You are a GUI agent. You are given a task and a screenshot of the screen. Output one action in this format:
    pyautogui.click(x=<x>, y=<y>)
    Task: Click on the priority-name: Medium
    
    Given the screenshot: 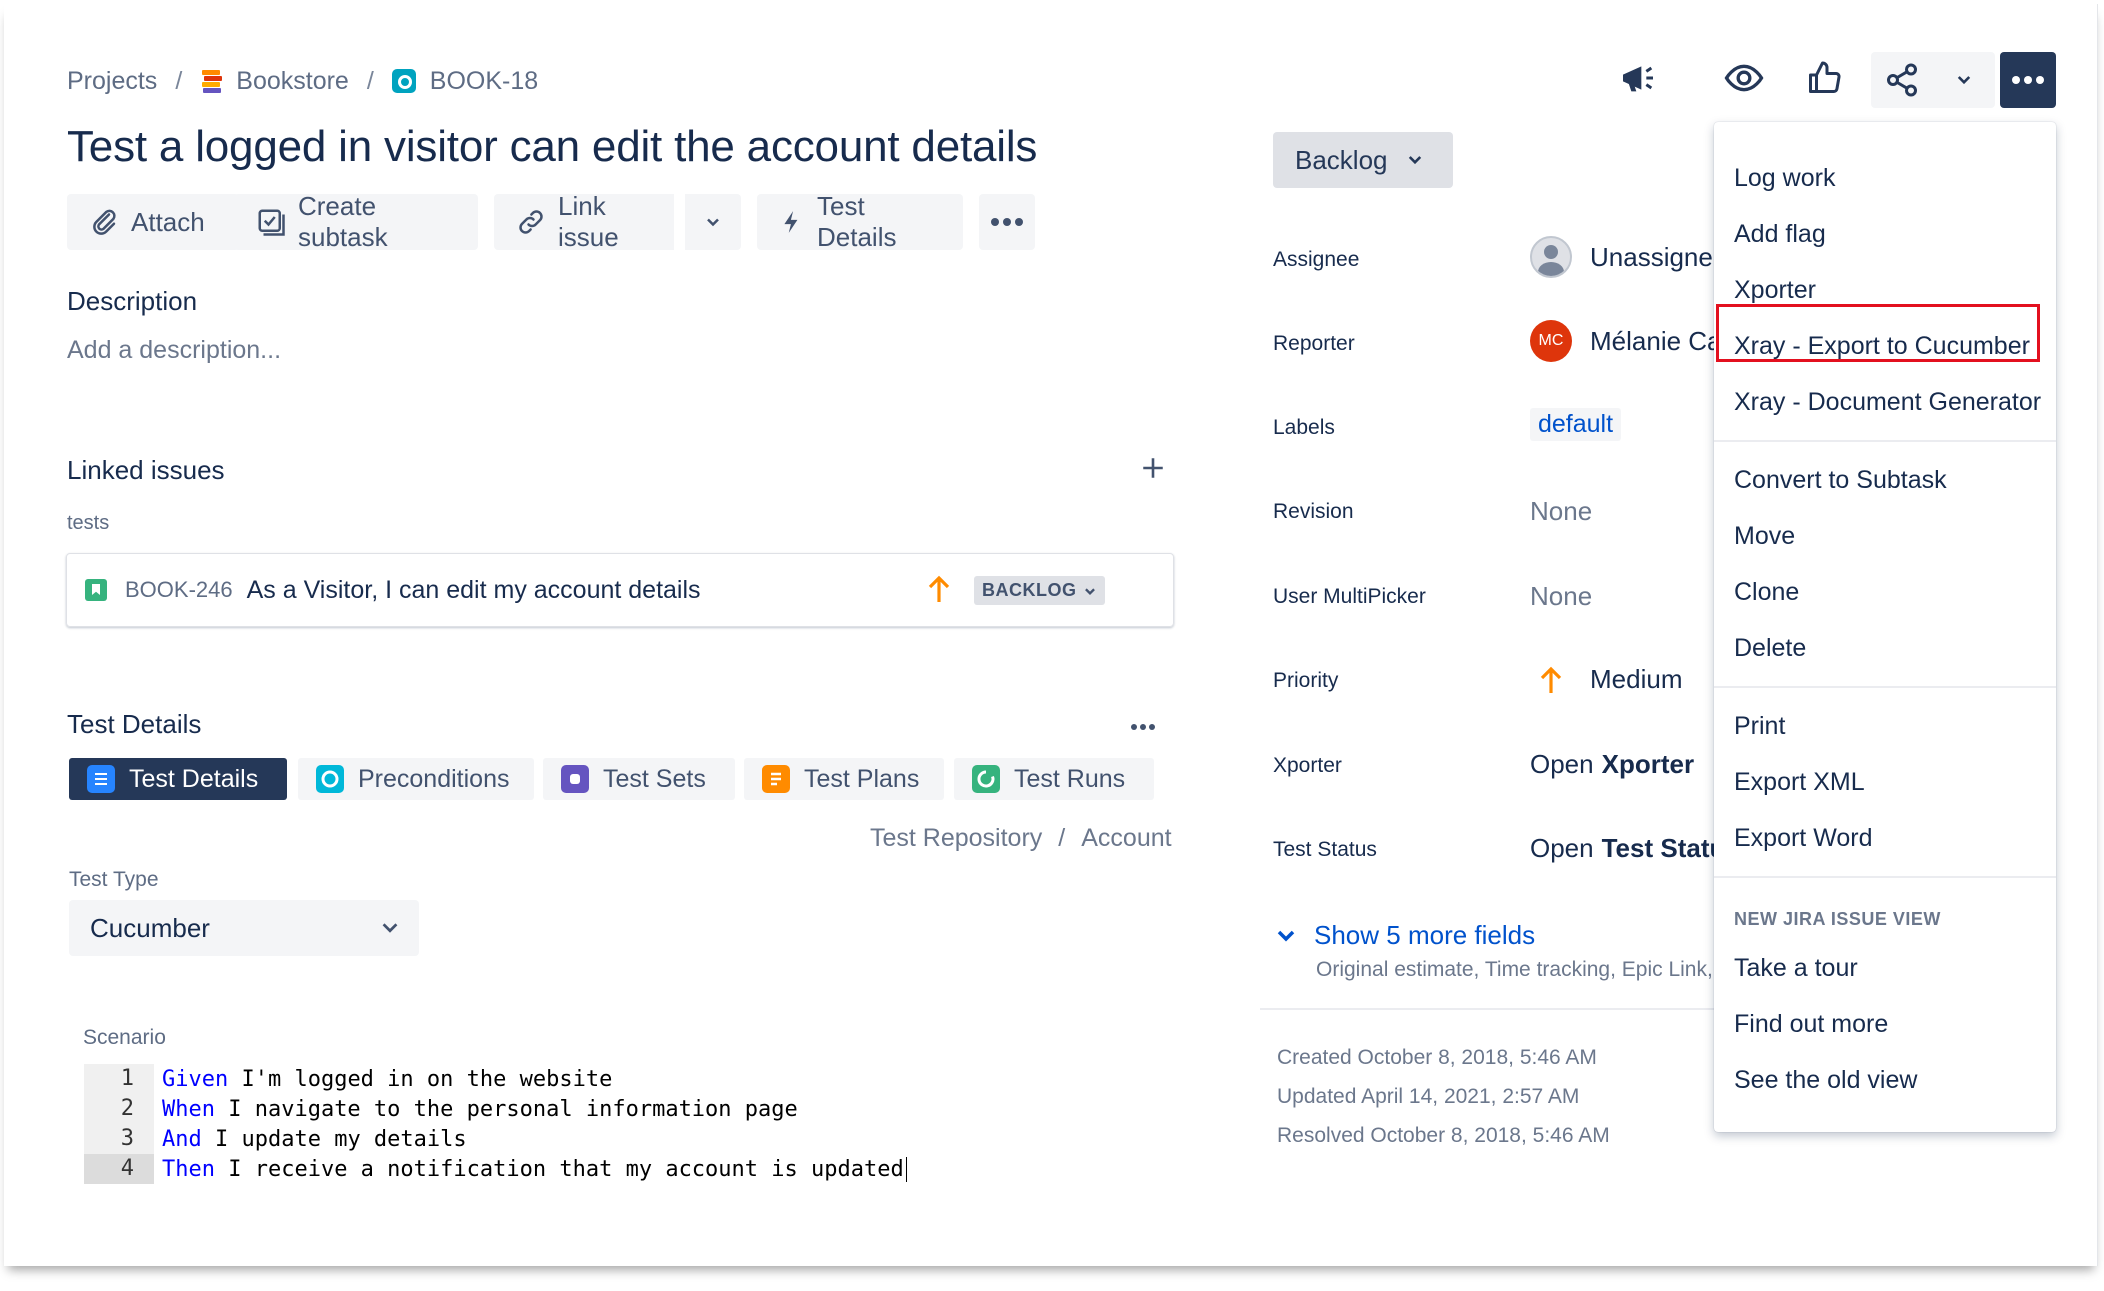 What is the action you would take?
    pyautogui.click(x=1636, y=679)
    